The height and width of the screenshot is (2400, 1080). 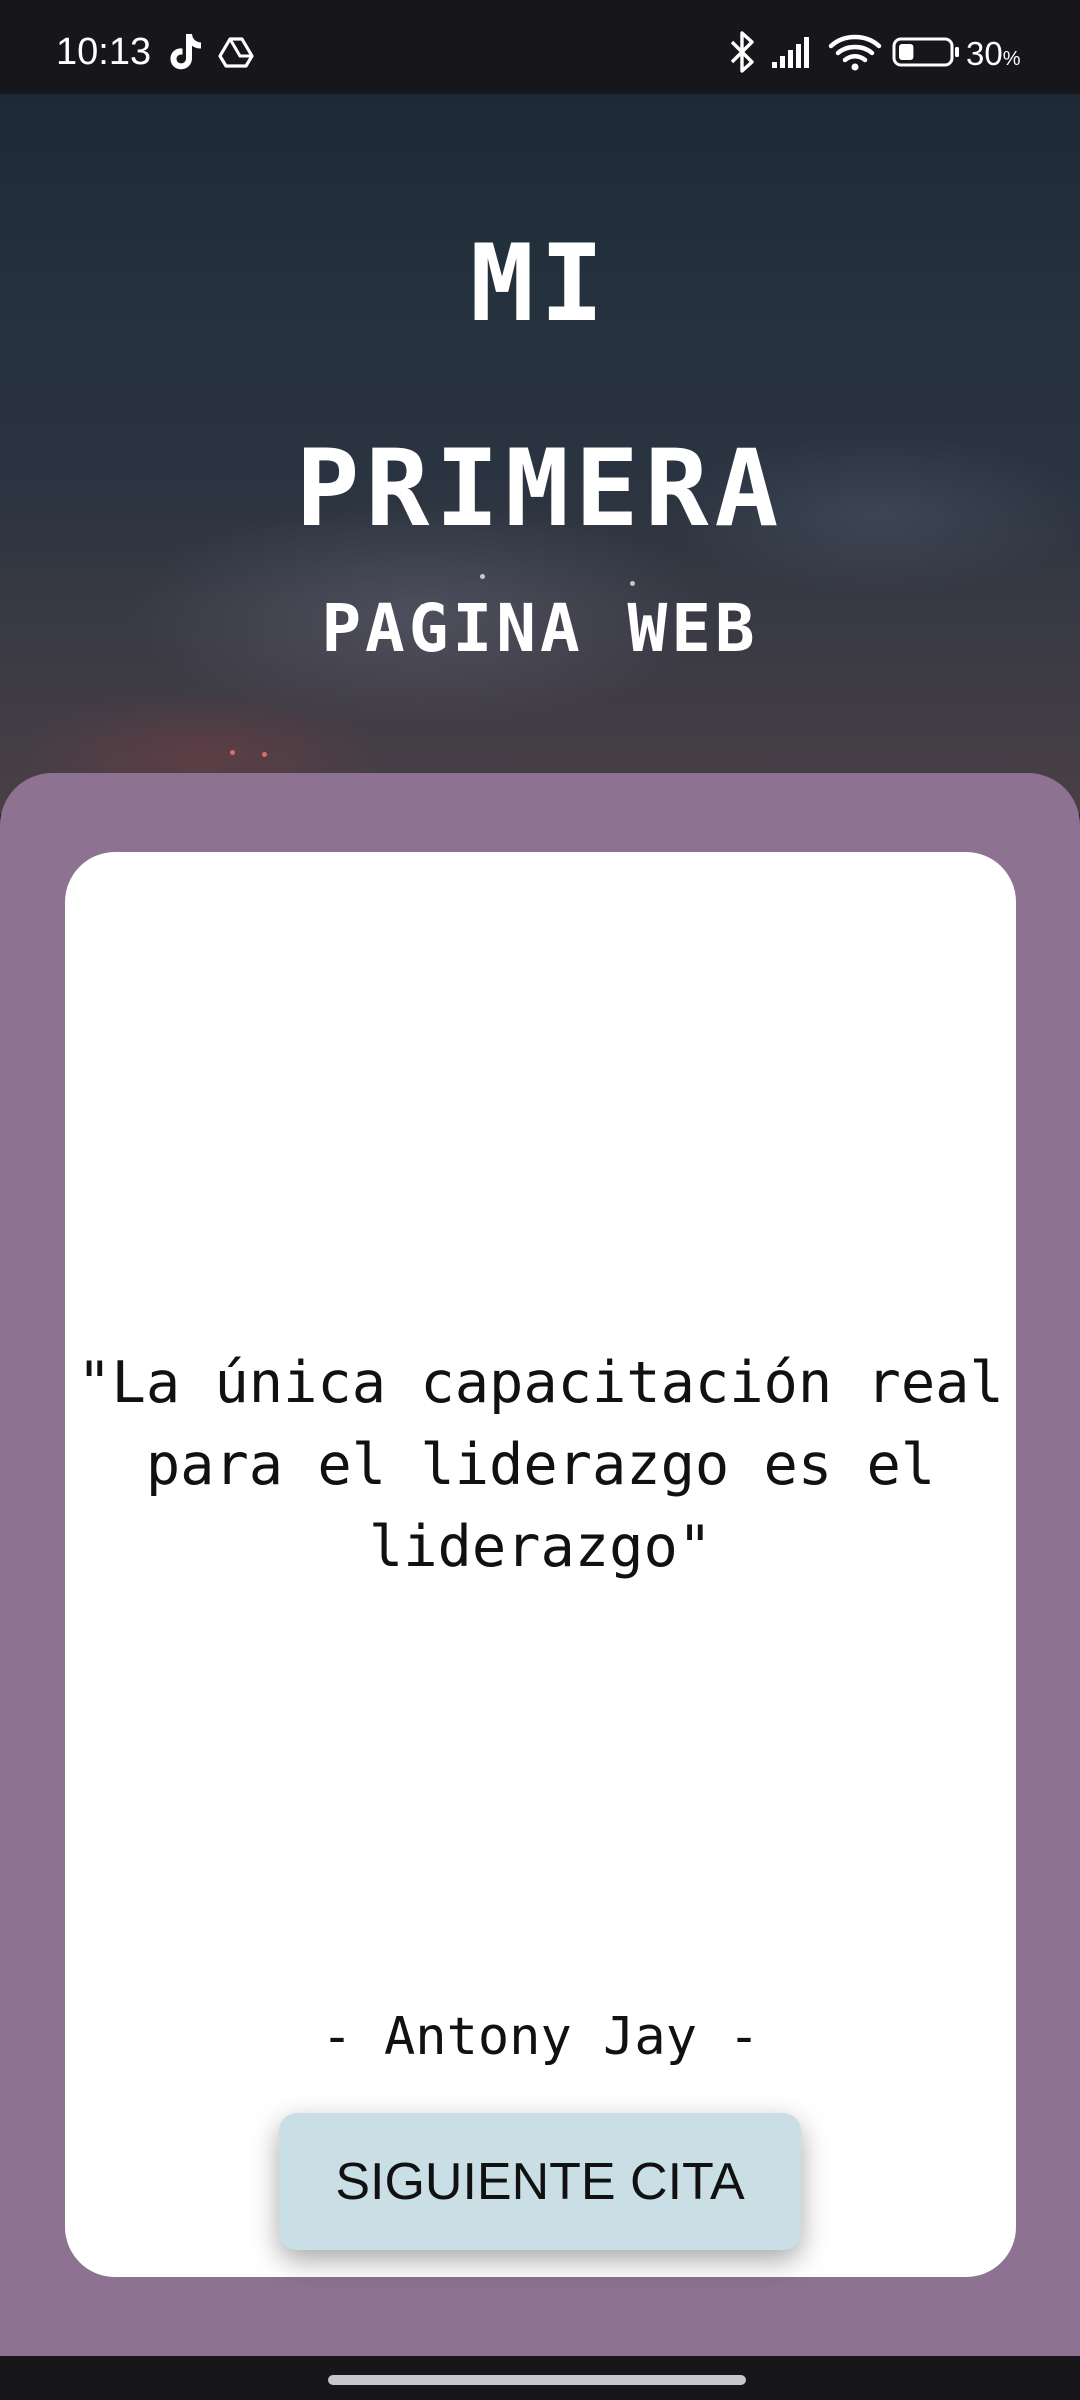 I want to click on next-quote-button: SIGUIENTE CITA, so click(x=540, y=2181).